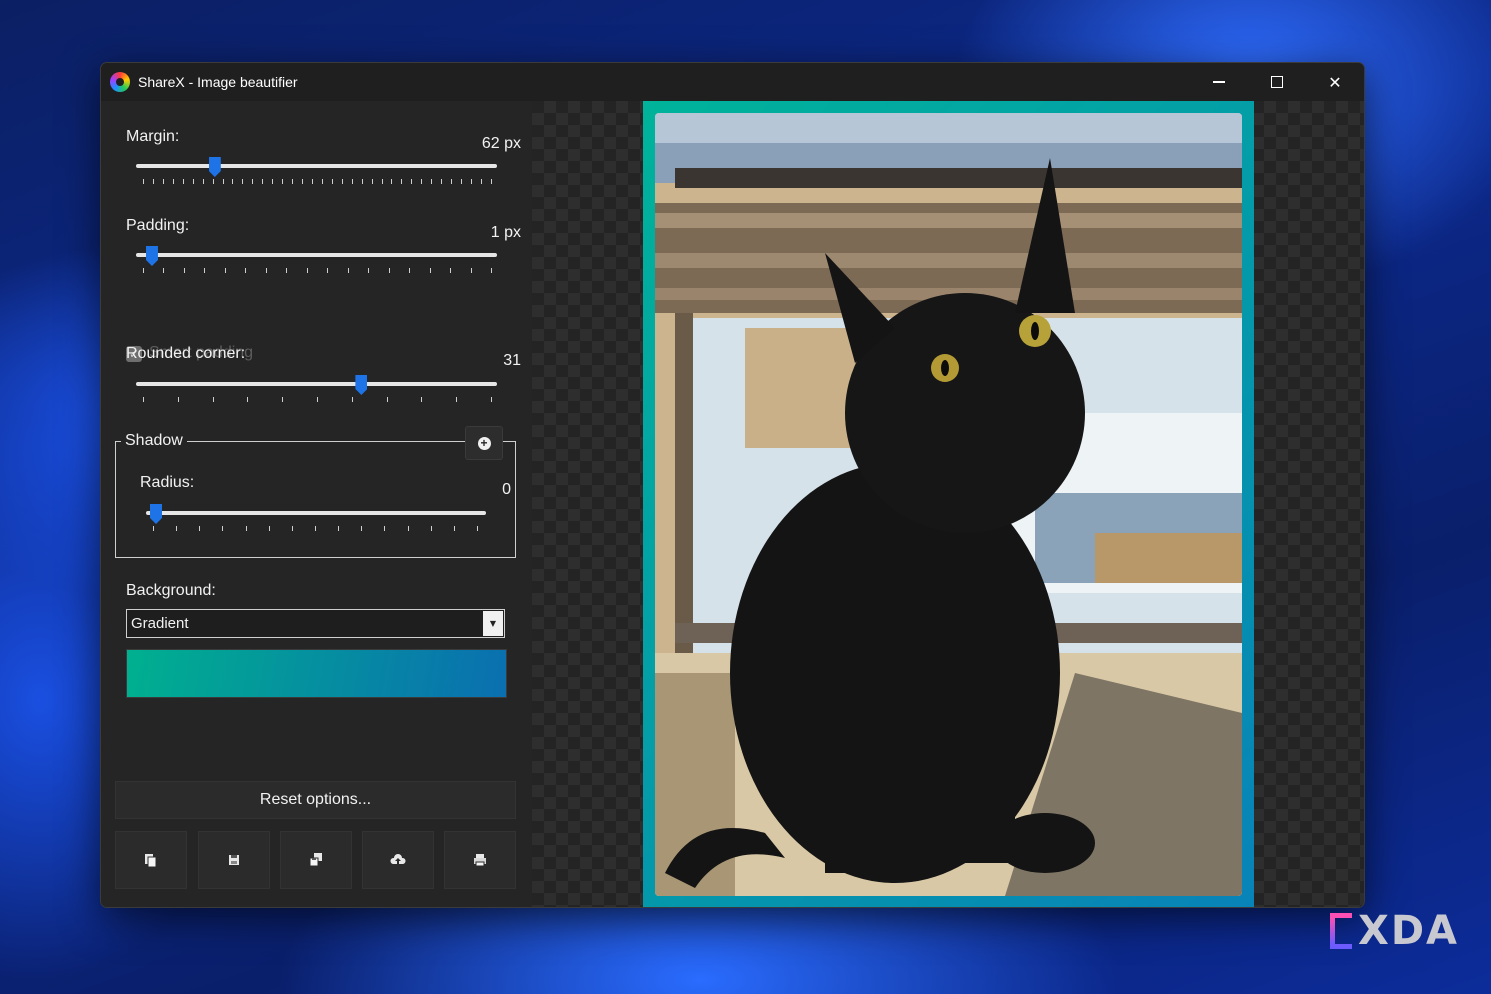 The height and width of the screenshot is (994, 1491). What do you see at coordinates (316, 384) in the screenshot?
I see `rounded-corner-slider-track` at bounding box center [316, 384].